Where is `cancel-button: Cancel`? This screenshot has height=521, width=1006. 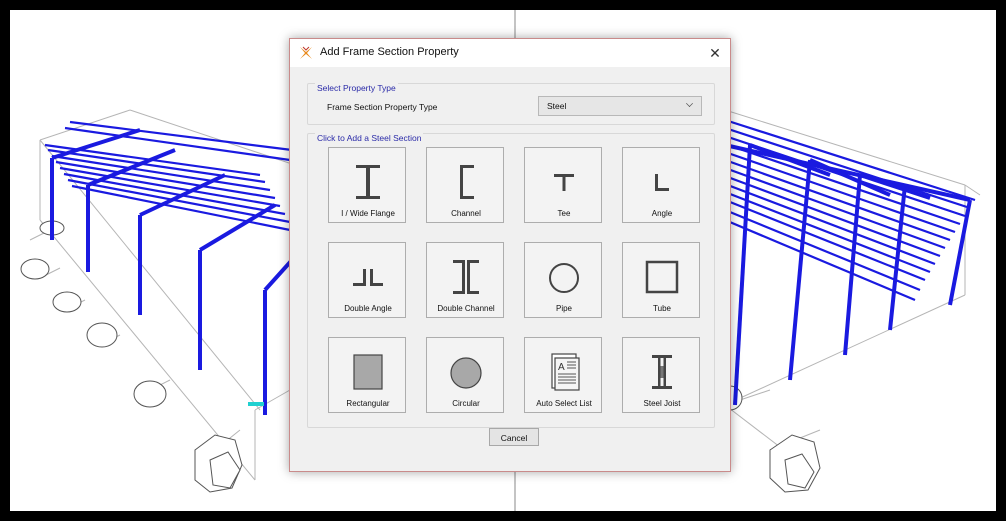 cancel-button: Cancel is located at coordinates (514, 437).